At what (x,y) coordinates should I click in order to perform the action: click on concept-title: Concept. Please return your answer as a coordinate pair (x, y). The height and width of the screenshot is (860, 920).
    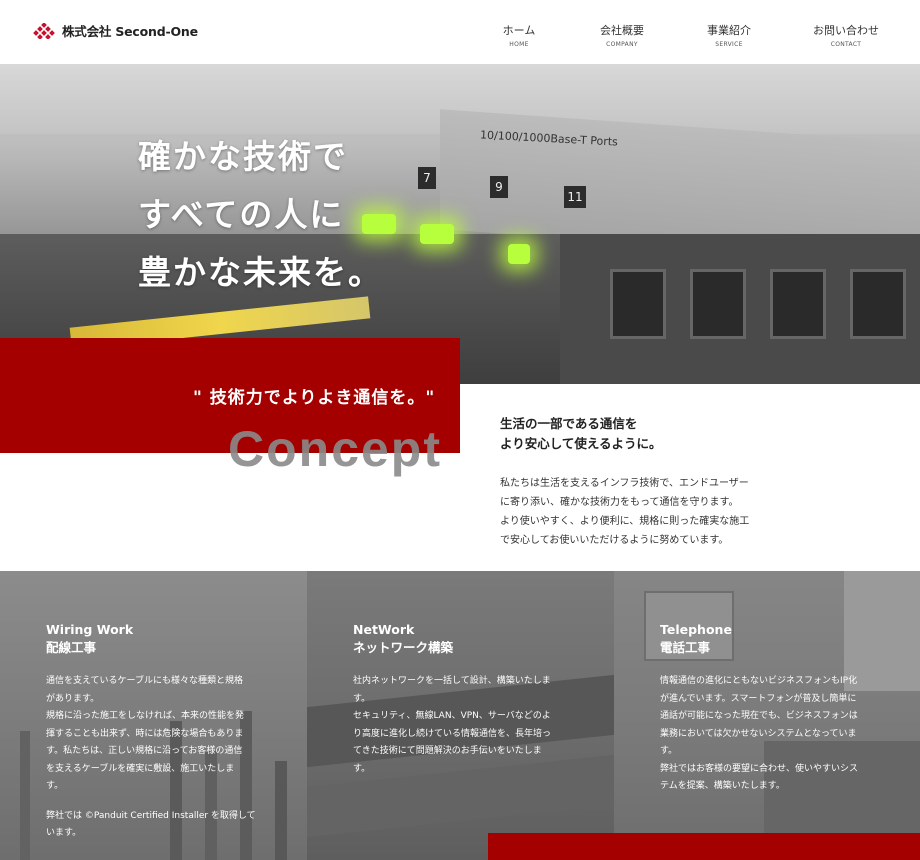
    Looking at the image, I should click on (335, 449).